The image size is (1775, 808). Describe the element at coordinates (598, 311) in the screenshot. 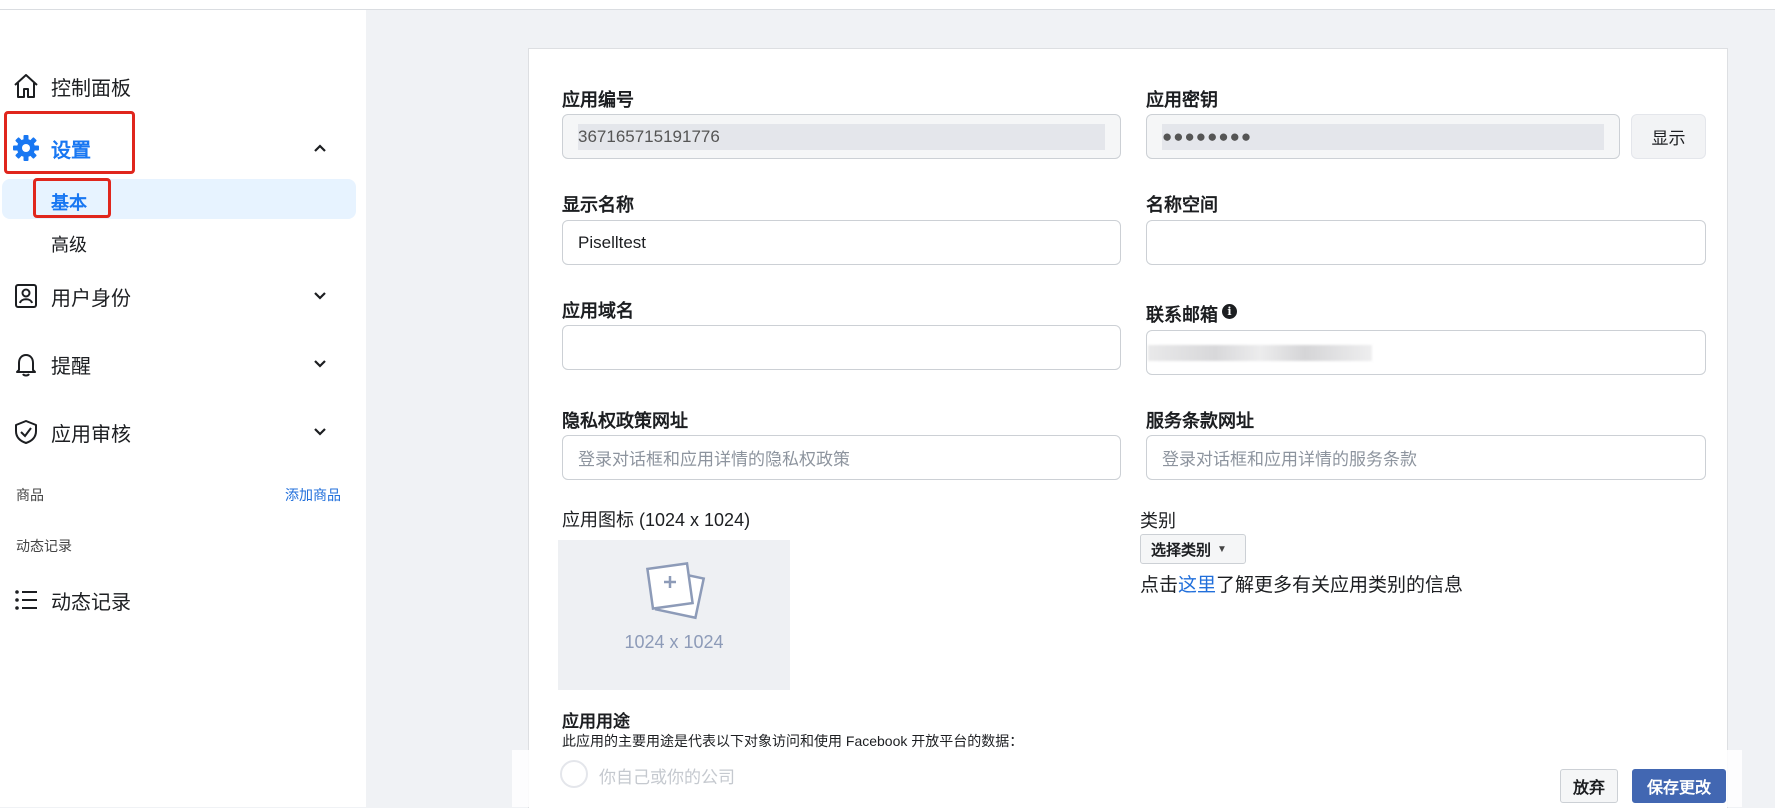

I see `app-domain-label: 应用域名` at that location.